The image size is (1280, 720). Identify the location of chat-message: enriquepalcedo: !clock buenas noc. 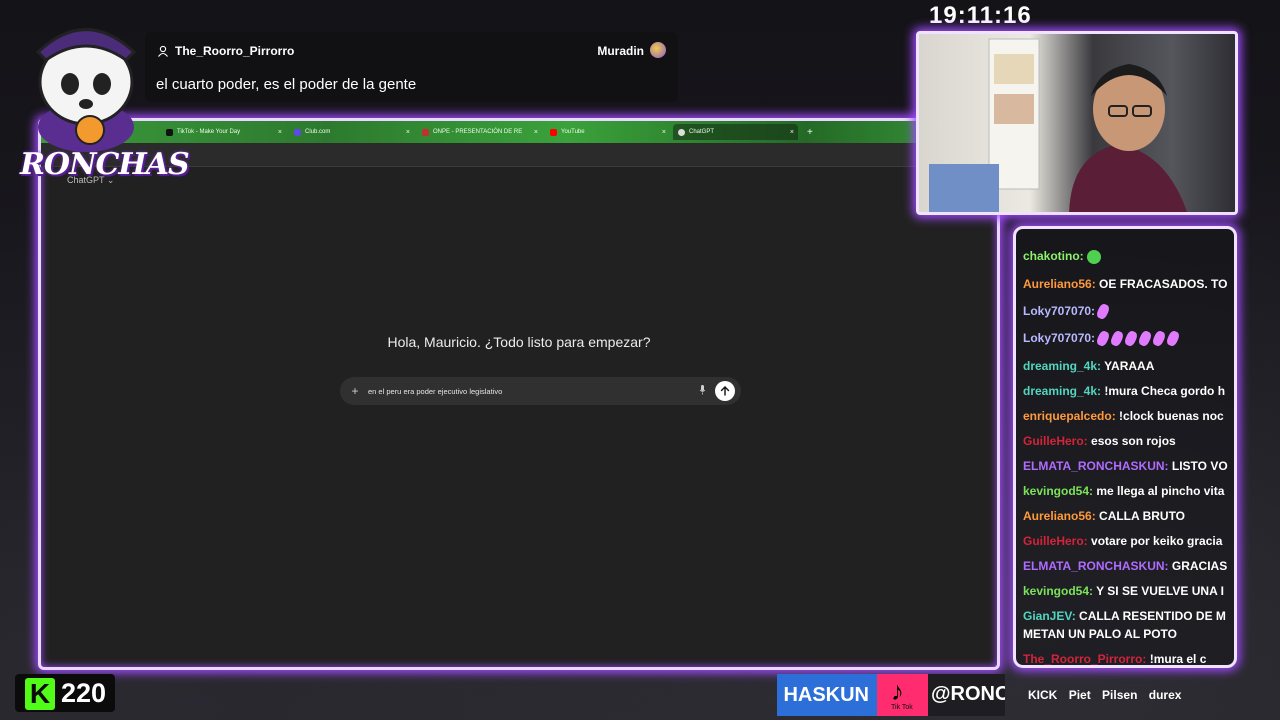
(1123, 416).